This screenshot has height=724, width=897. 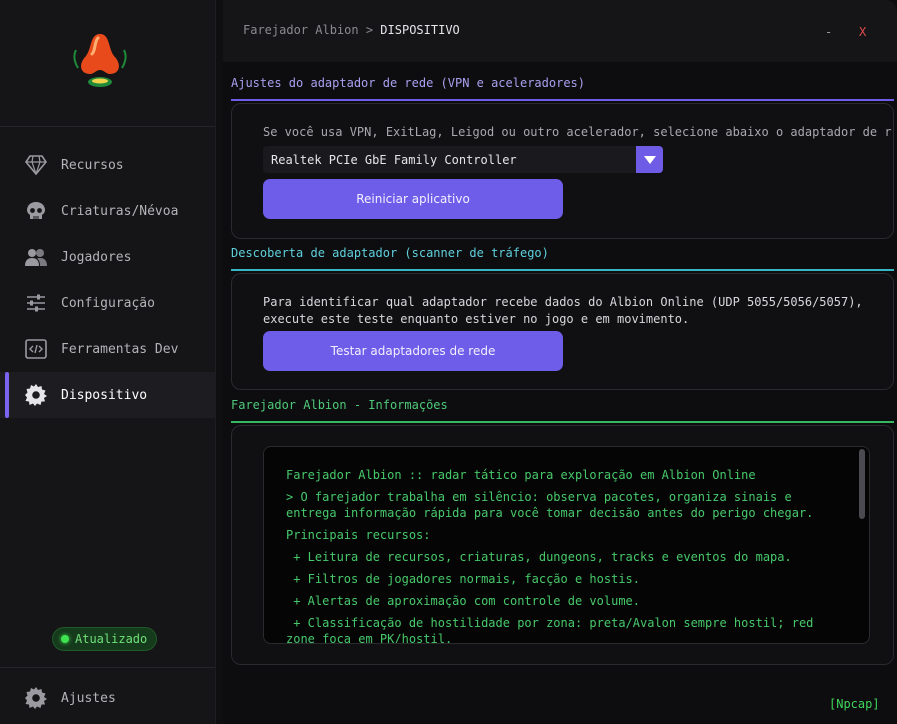 I want to click on sidebar-item-ferramentas-dev: Ferramentas Dev, so click(x=107, y=349).